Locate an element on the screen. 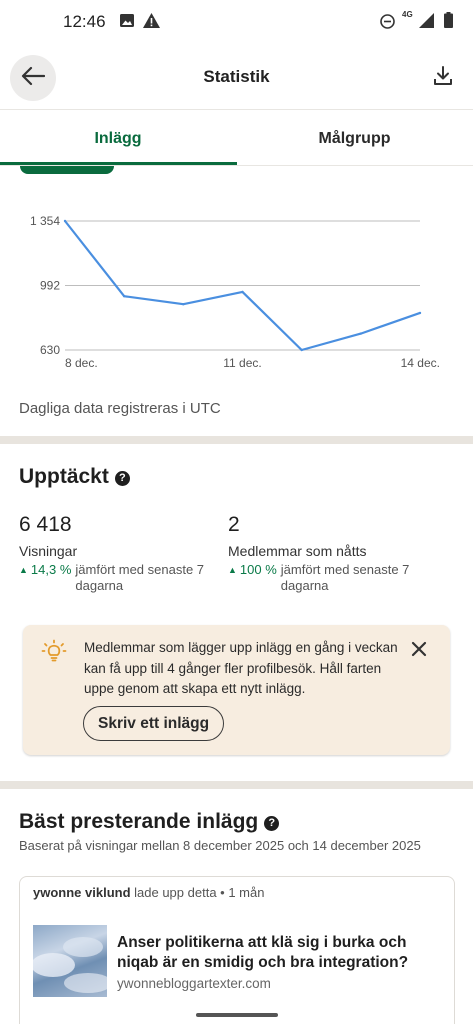 This screenshot has height=1024, width=473. download-button is located at coordinates (447, 80).